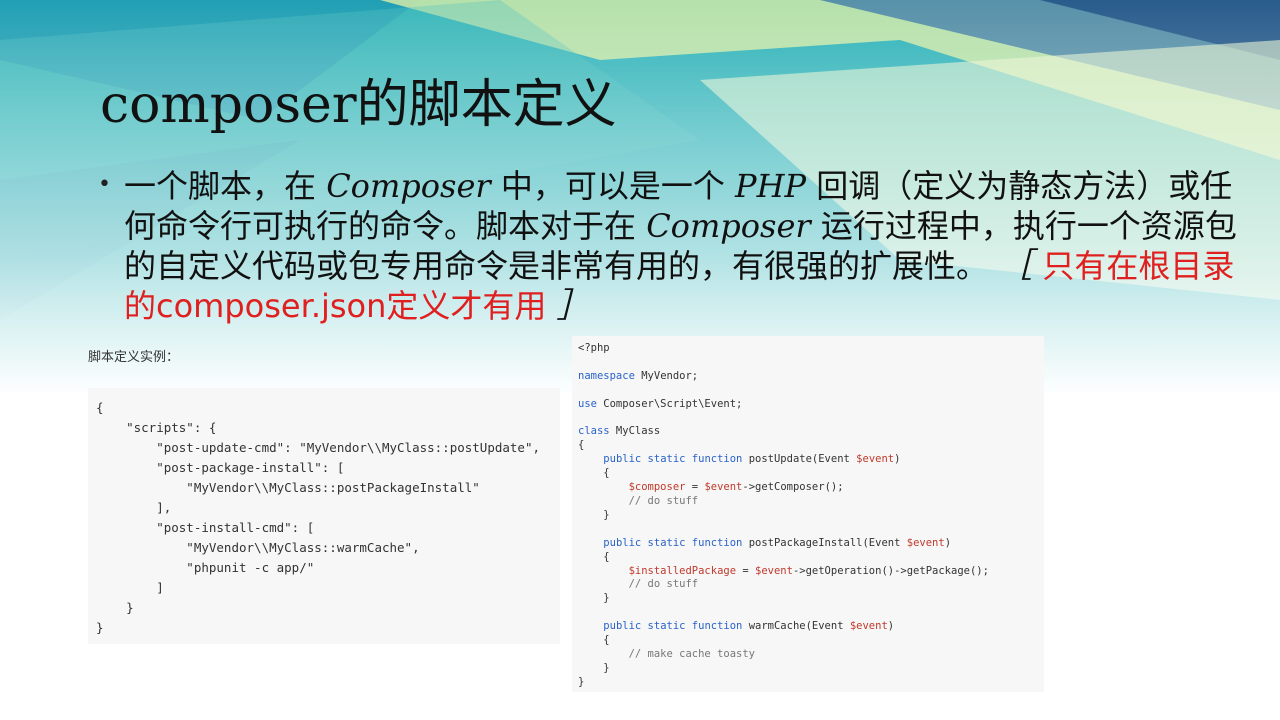  Describe the element at coordinates (205, 567) in the screenshot. I see `code-line: "phpunit -c app/"` at that location.